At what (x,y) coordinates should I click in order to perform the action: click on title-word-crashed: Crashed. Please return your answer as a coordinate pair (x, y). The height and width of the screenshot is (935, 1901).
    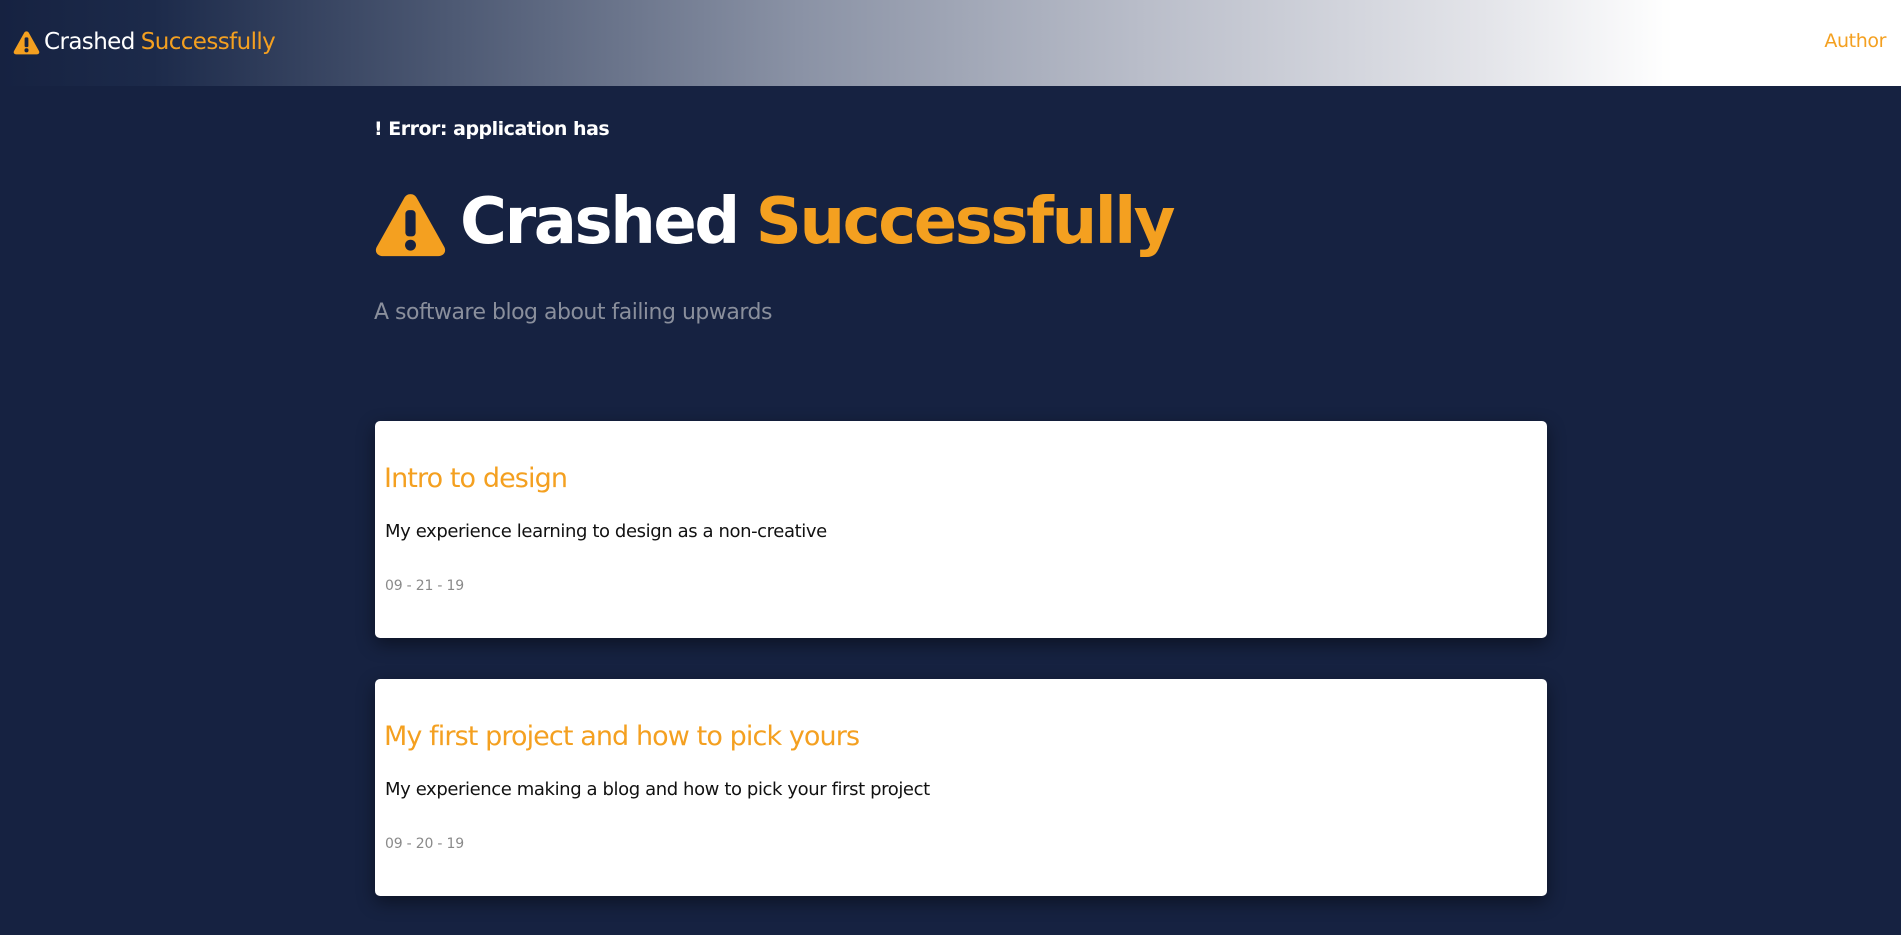
    Looking at the image, I should click on (600, 222).